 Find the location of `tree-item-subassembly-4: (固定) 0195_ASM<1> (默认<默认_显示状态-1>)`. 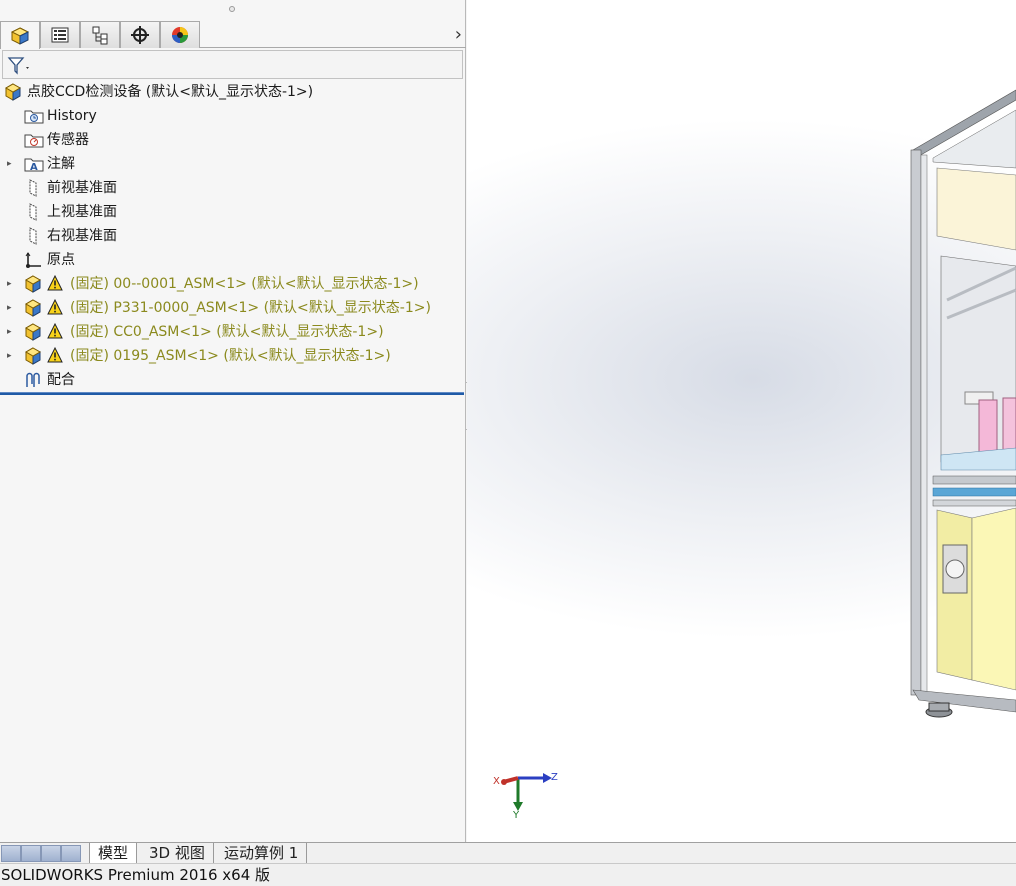

tree-item-subassembly-4: (固定) 0195_ASM<1> (默认<默认_显示状态-1>) is located at coordinates (207, 356).